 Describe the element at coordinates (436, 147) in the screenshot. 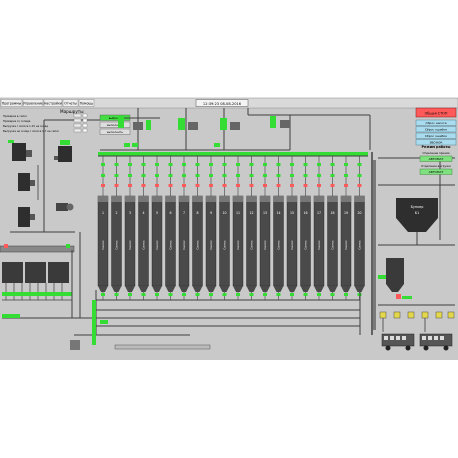

I see `mode-title: Режим работы` at that location.